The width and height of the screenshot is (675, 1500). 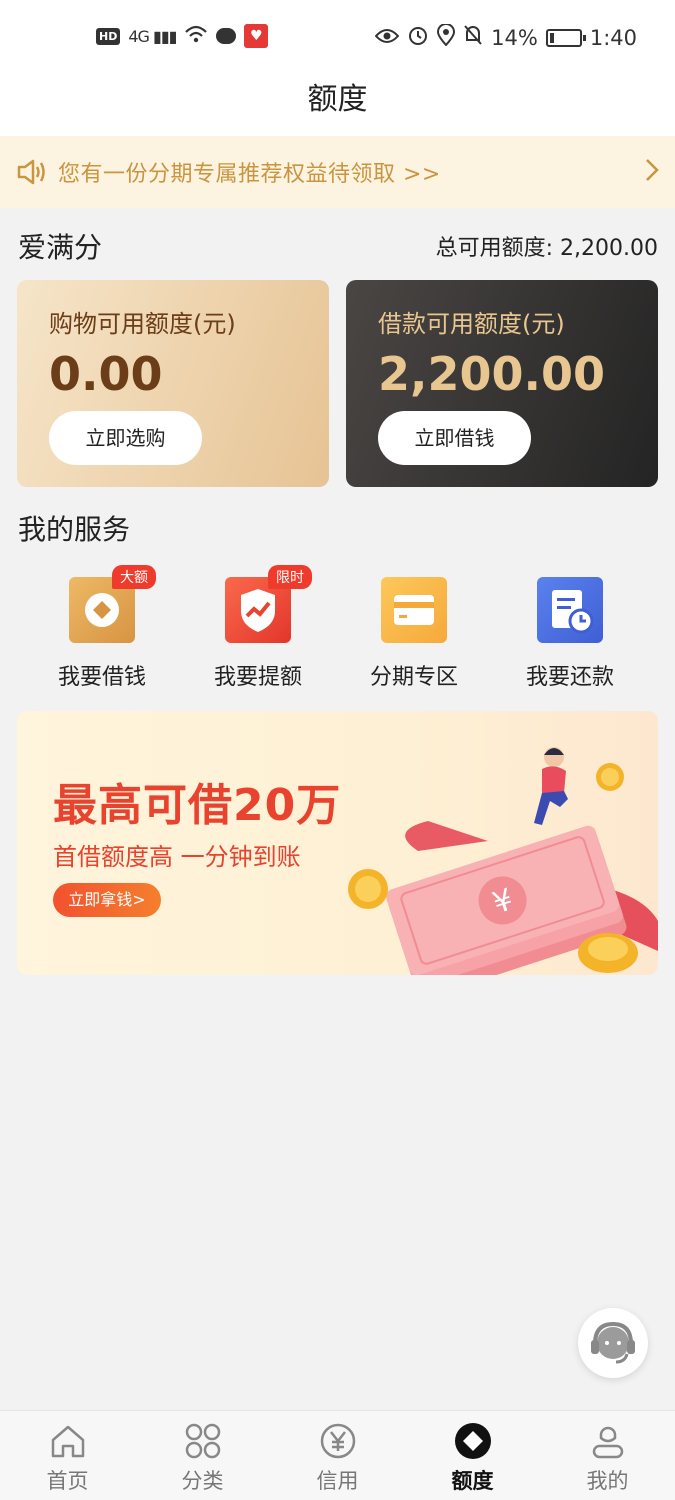 I want to click on service-badge: 限时, so click(x=290, y=577).